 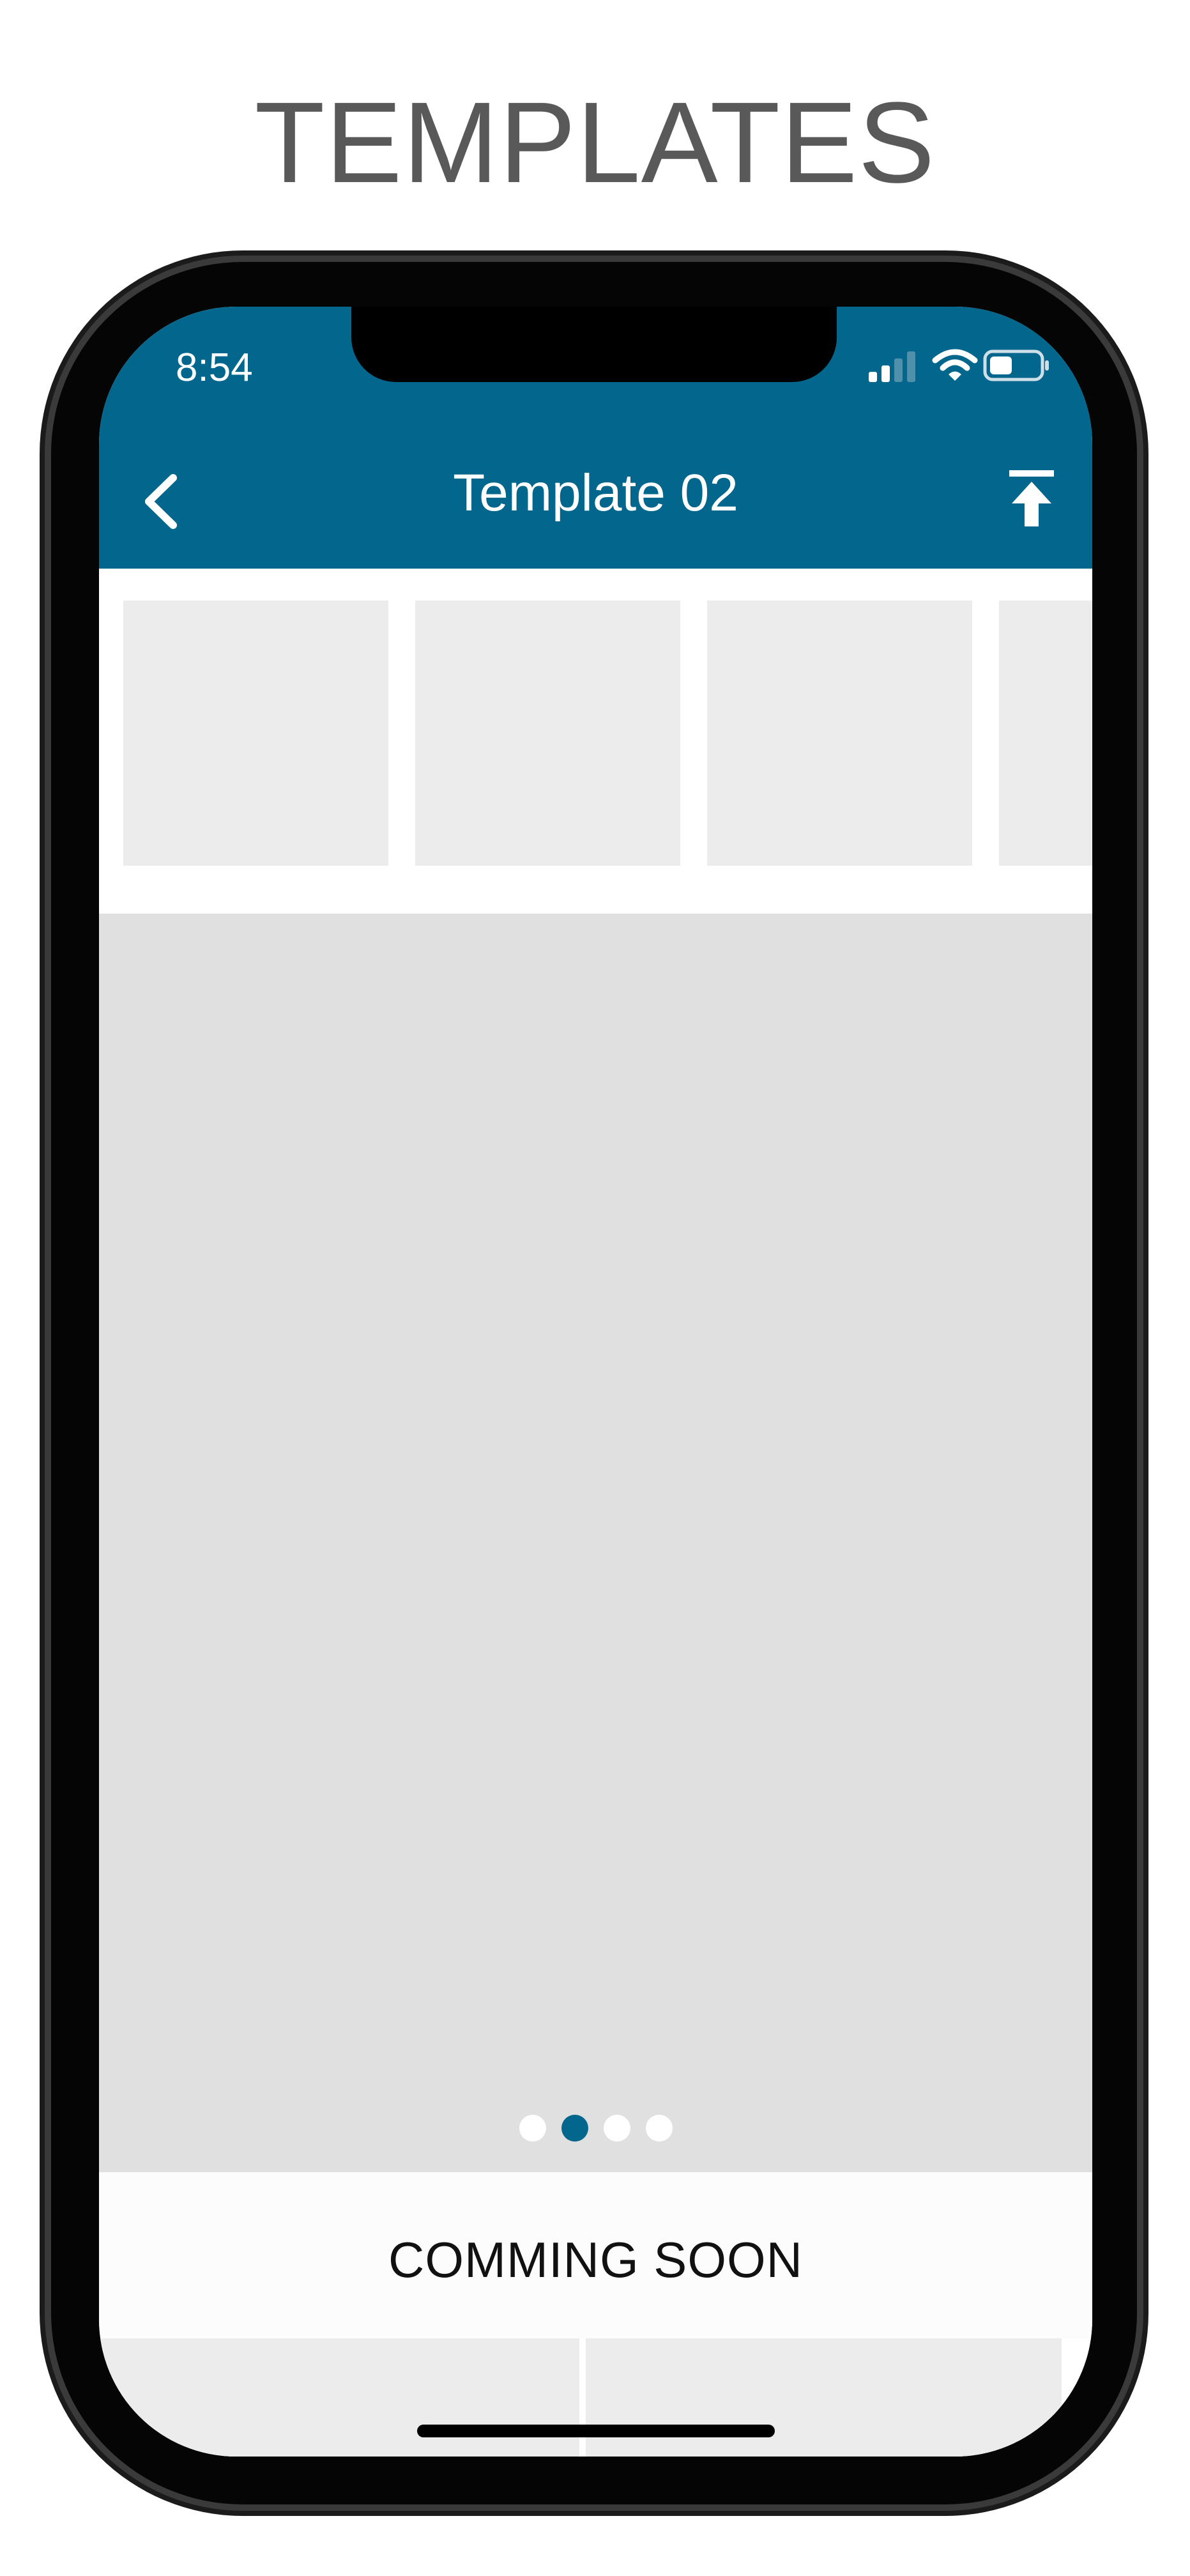 What do you see at coordinates (892, 366) in the screenshot?
I see `cellular-signal-icon` at bounding box center [892, 366].